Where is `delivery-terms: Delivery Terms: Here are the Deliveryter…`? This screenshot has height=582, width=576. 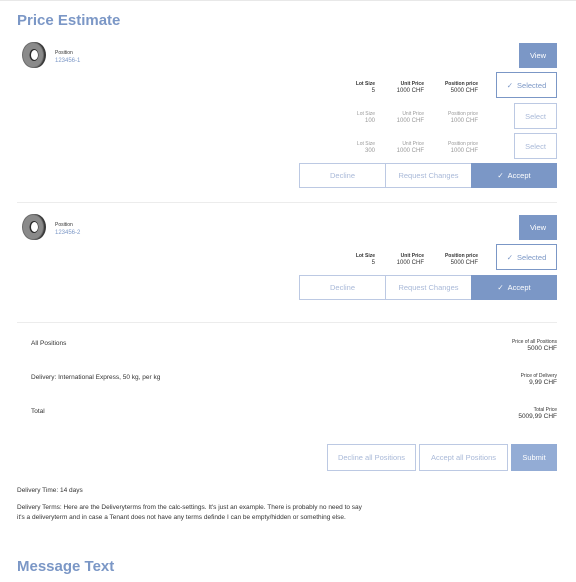 delivery-terms: Delivery Terms: Here are the Deliveryter… is located at coordinates (189, 512).